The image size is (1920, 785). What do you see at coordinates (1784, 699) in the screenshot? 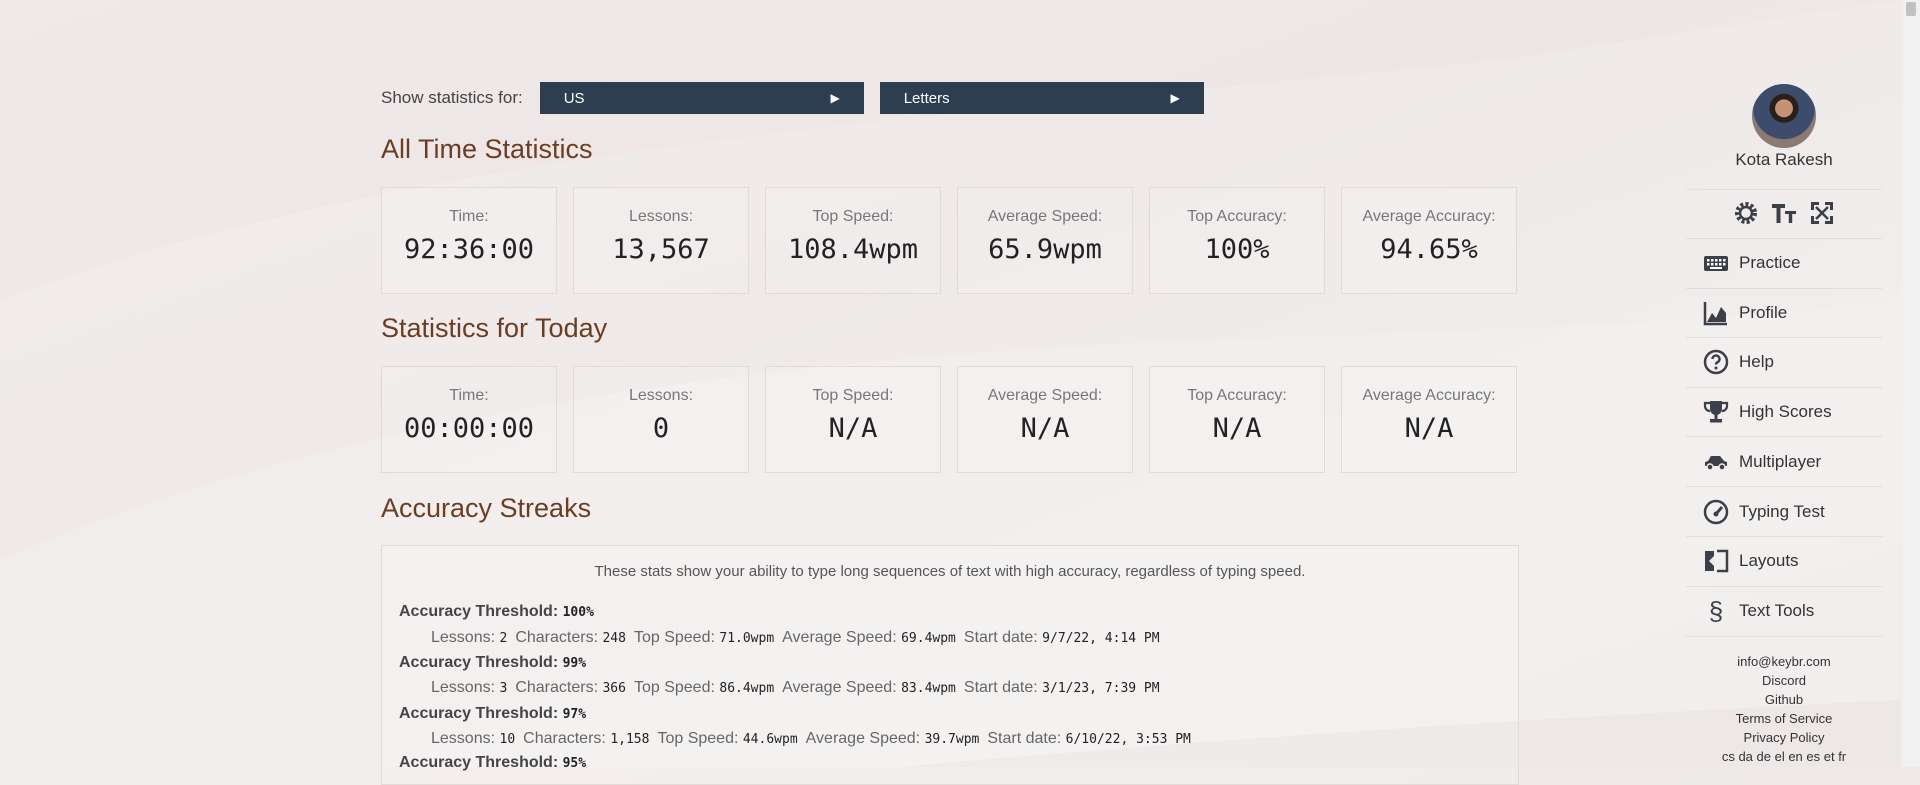
I see `github-link: Github` at bounding box center [1784, 699].